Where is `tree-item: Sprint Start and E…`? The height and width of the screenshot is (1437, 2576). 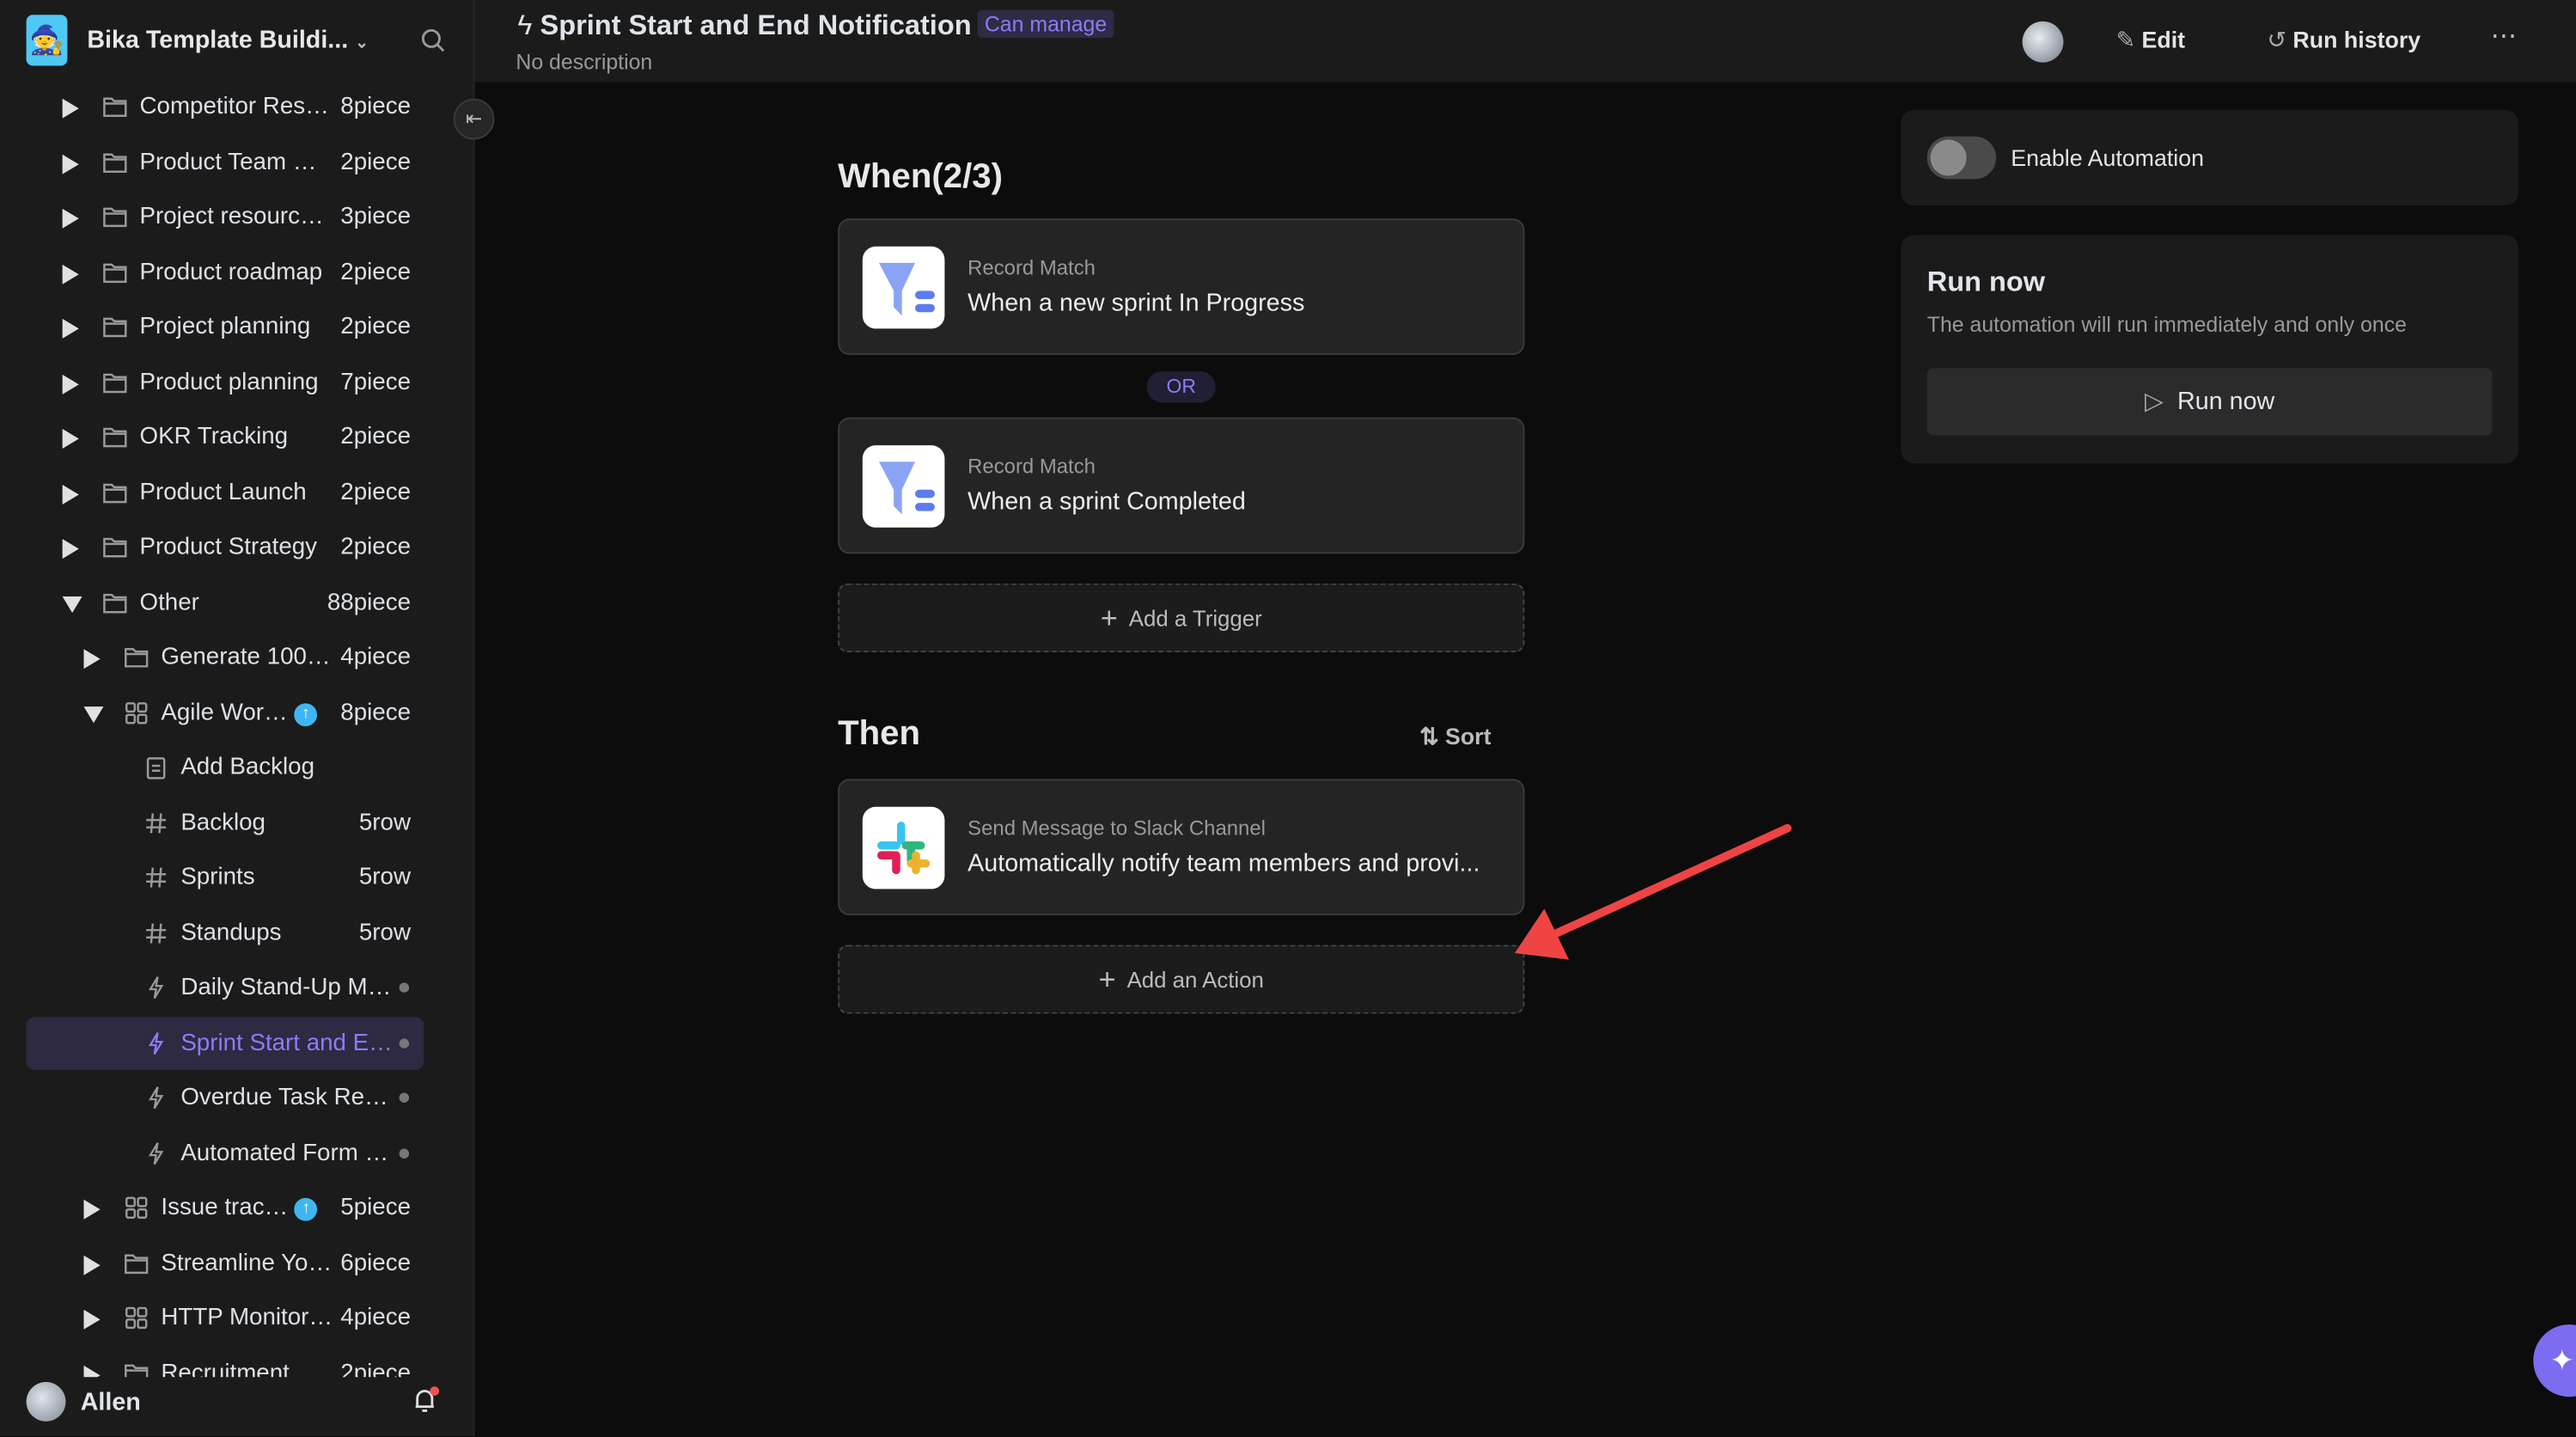
tree-item: Sprint Start and E… is located at coordinates (225, 1042).